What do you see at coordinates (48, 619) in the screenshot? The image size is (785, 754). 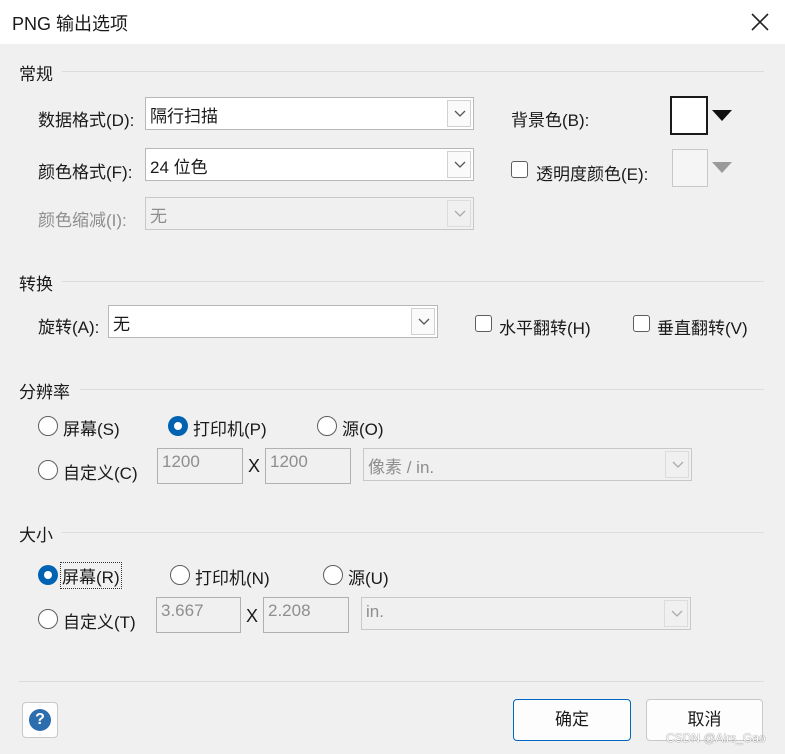 I see `size-custom-radio` at bounding box center [48, 619].